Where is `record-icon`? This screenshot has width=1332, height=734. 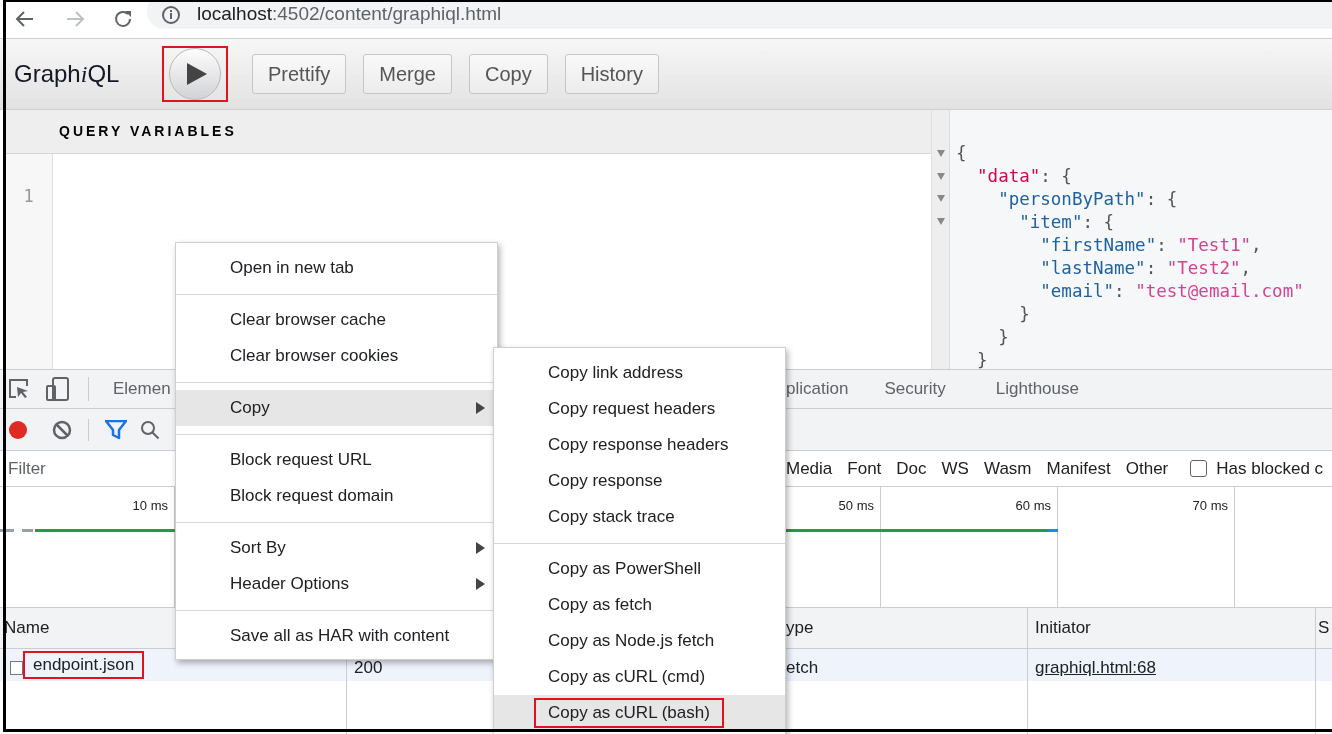
record-icon is located at coordinates (18, 429).